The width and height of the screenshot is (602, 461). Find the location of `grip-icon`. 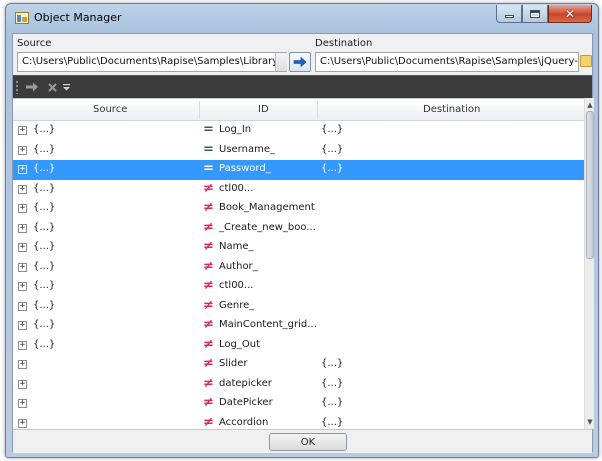

grip-icon is located at coordinates (17, 87).